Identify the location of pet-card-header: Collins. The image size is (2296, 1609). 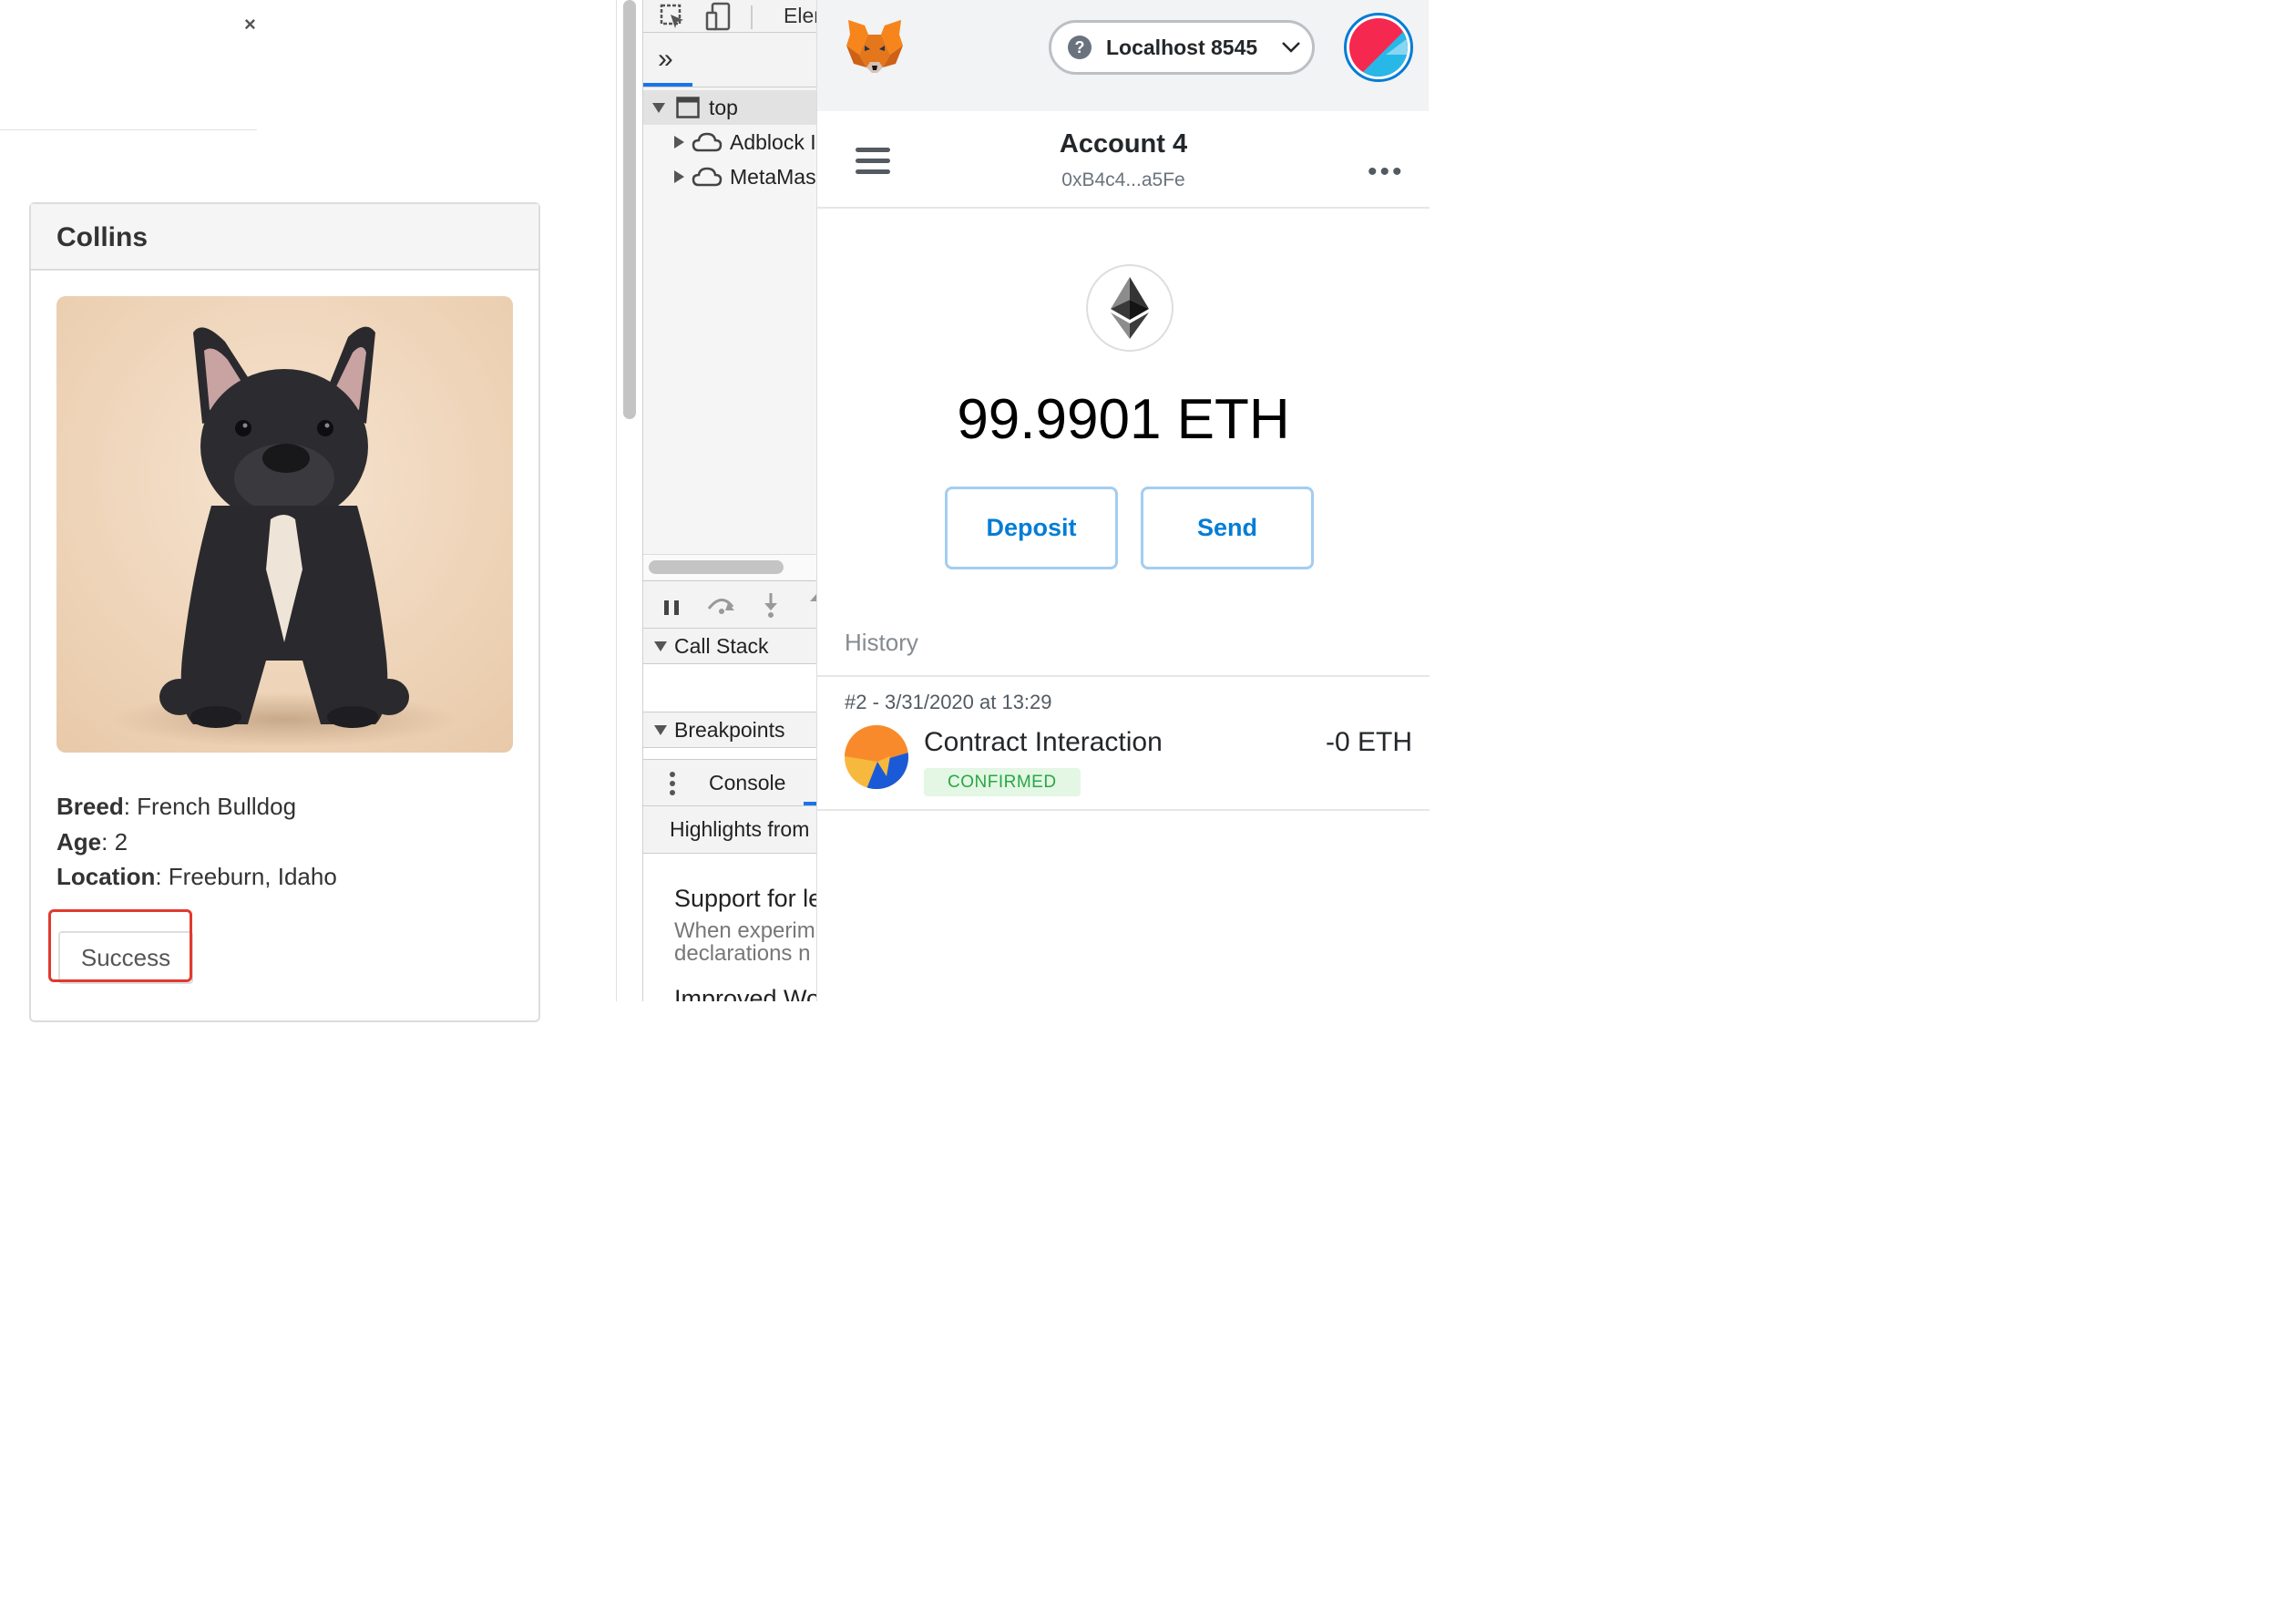
(285, 238).